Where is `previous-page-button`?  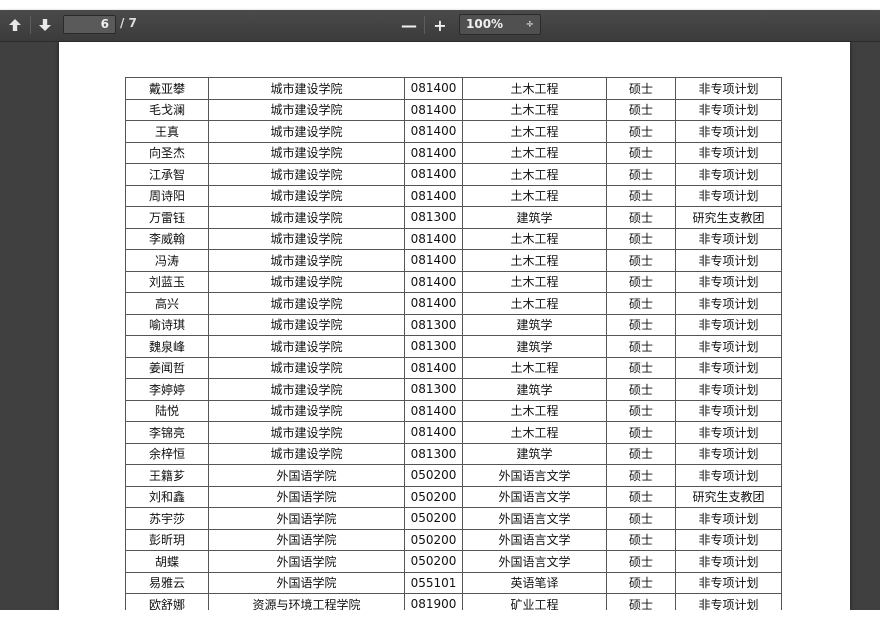 previous-page-button is located at coordinates (15, 25).